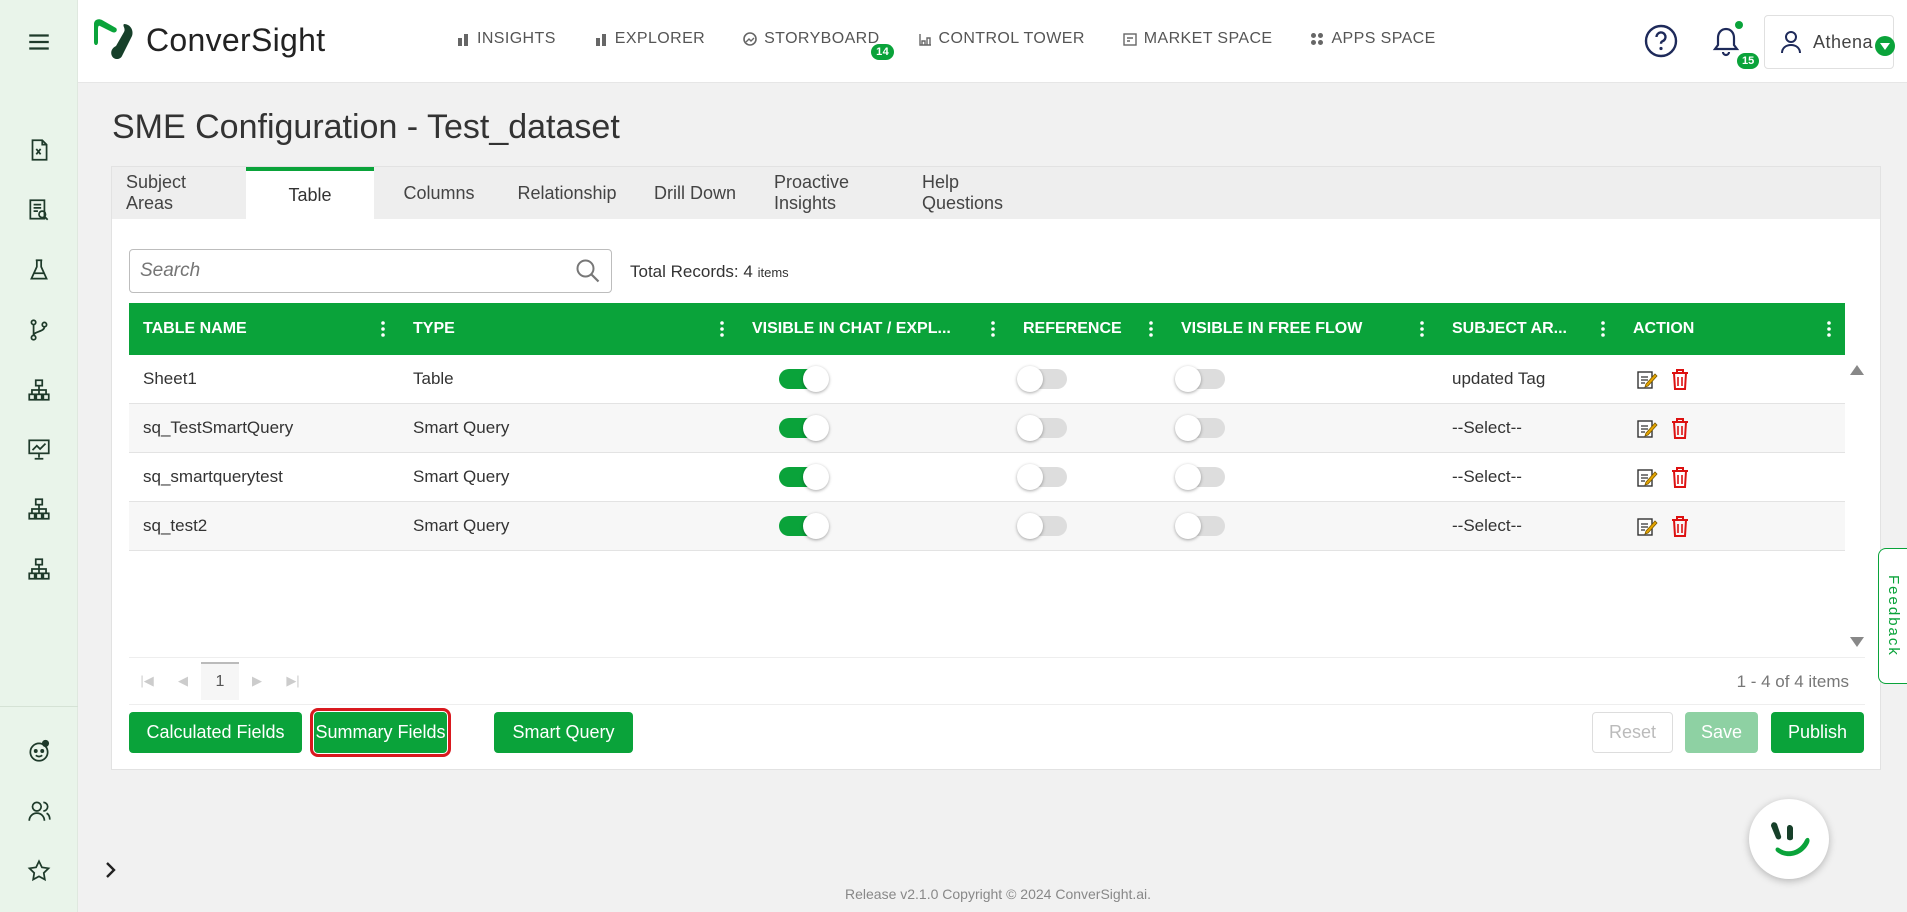  I want to click on menu-icon, so click(39, 42).